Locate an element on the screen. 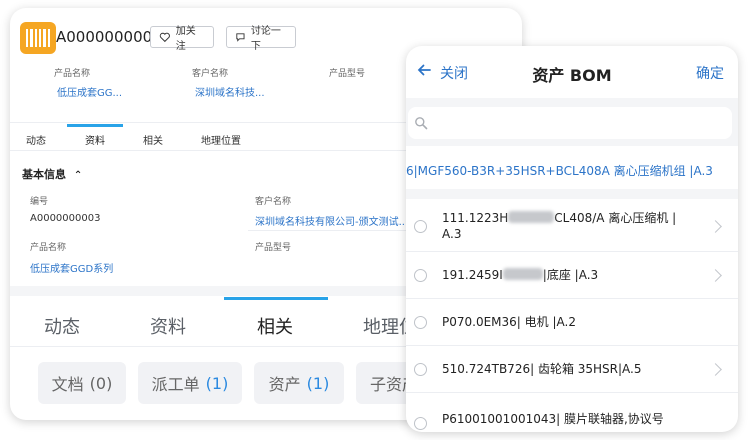  bom-title: 资产 BOM is located at coordinates (572, 75).